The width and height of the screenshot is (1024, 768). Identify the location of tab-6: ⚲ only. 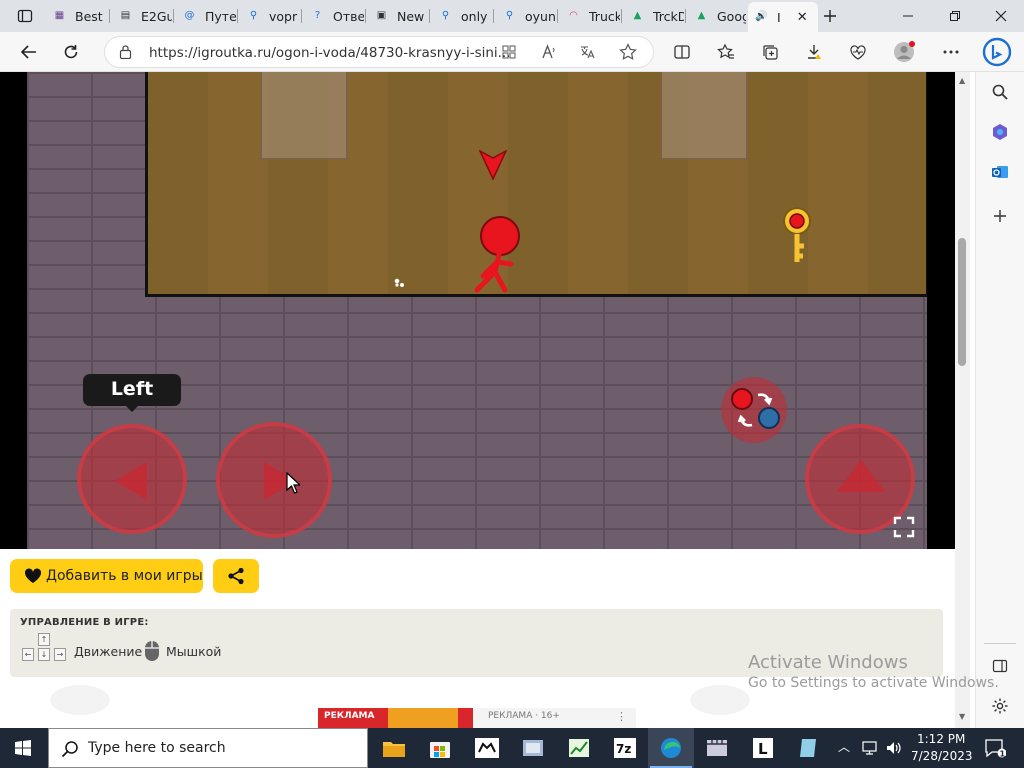
(462, 16).